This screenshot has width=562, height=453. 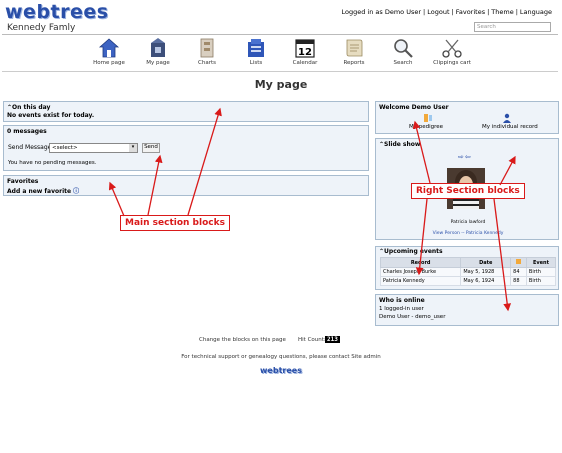 I want to click on menu-calendar: 12 Calendar, so click(x=305, y=51).